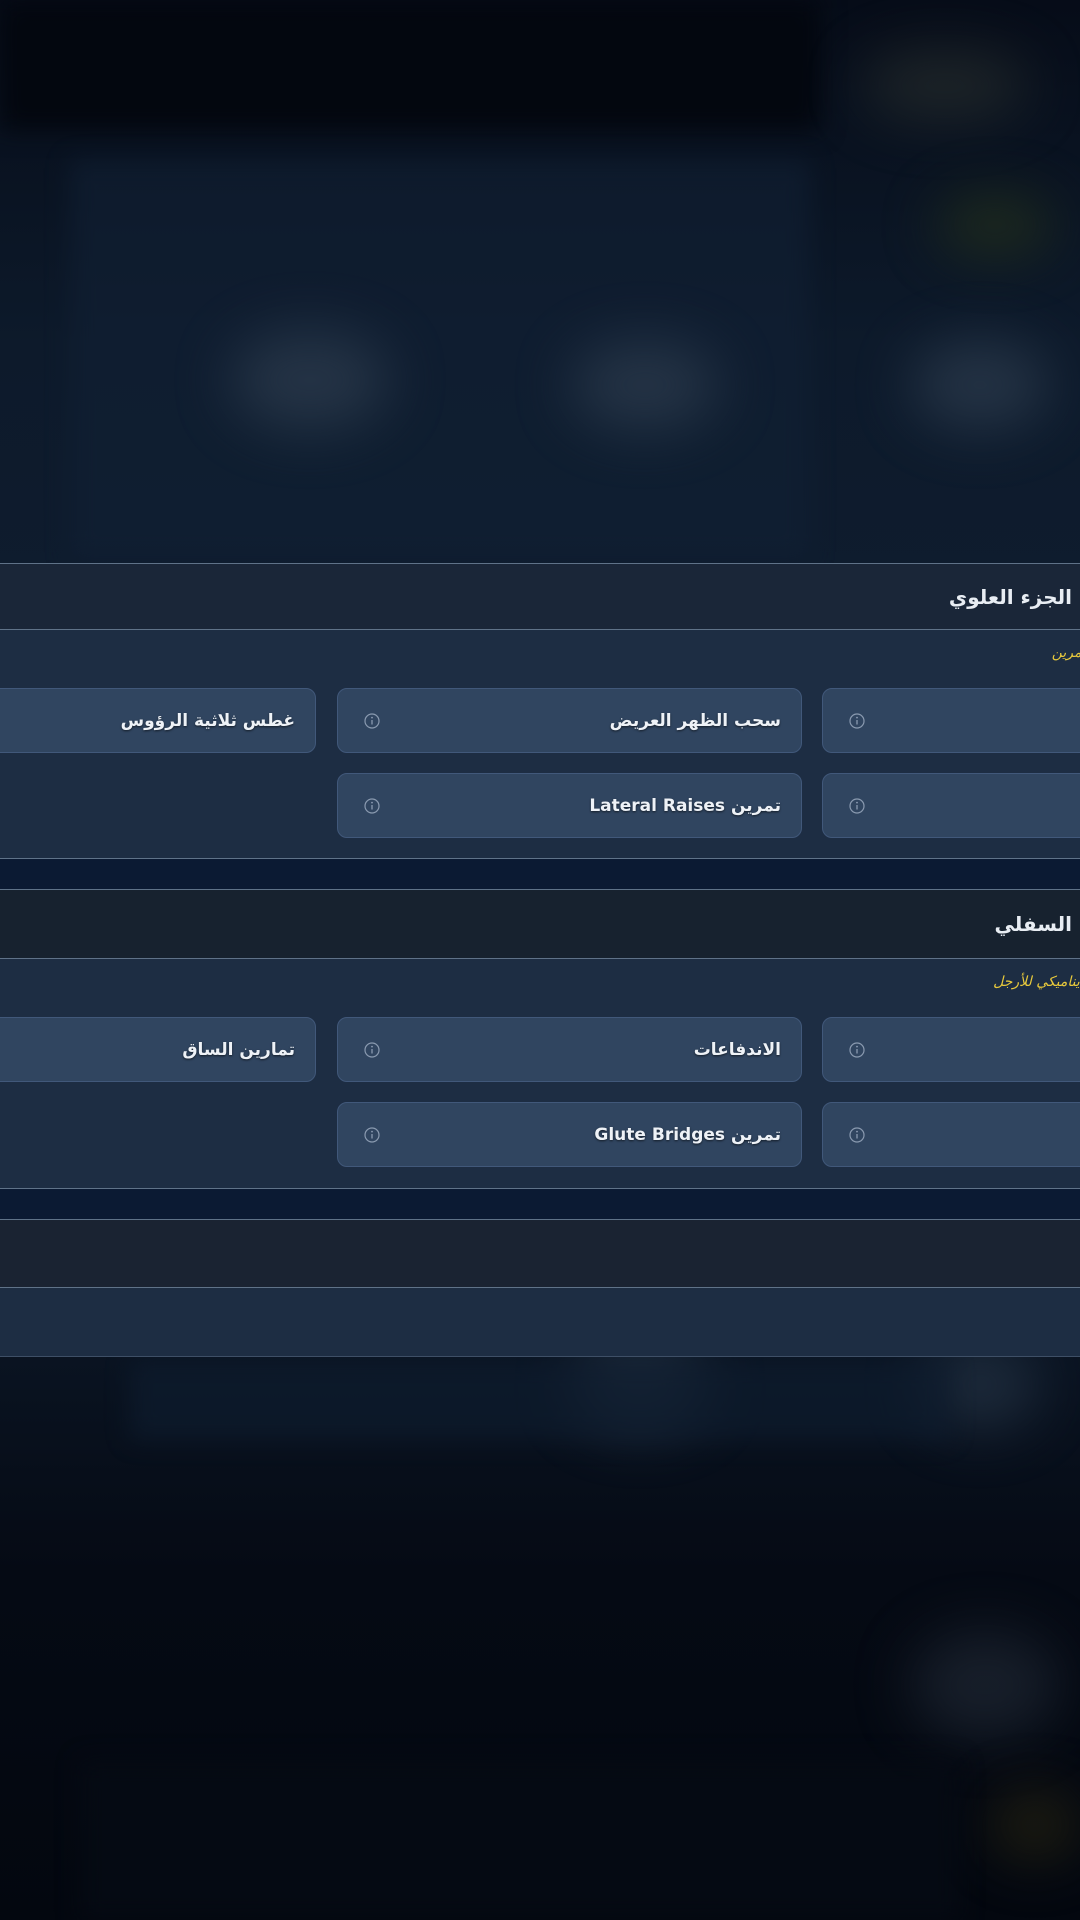 The image size is (1080, 1920). Describe the element at coordinates (238, 1049) in the screenshot. I see `exercise-label: تمارين الساق` at that location.